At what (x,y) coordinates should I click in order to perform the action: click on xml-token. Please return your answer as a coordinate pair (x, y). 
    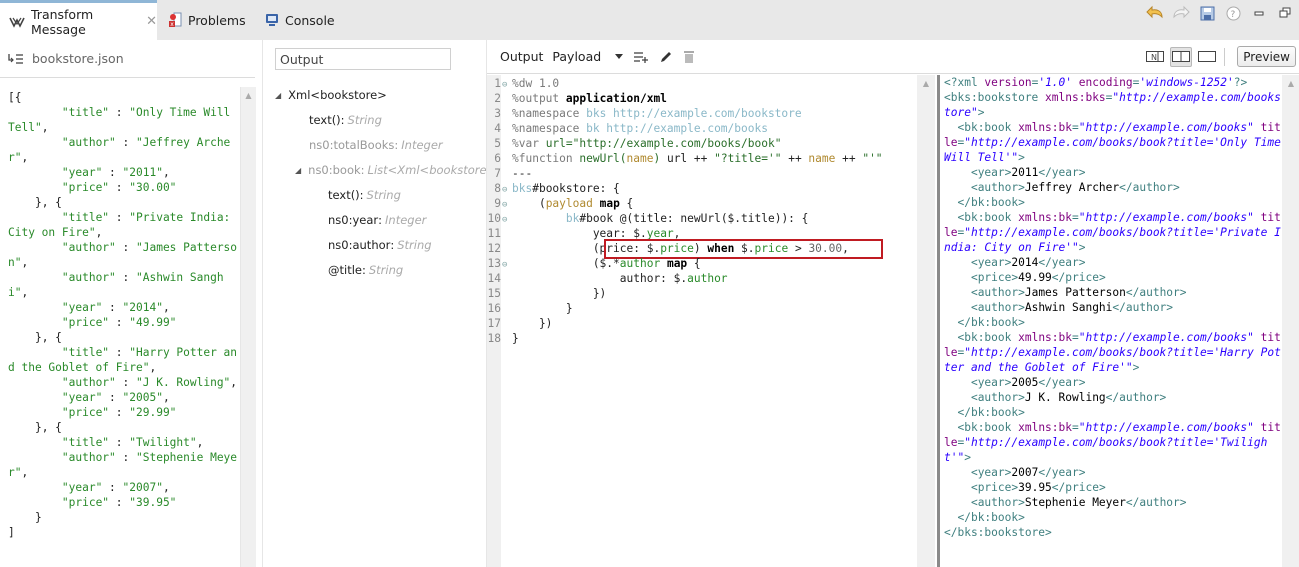
    Looking at the image, I should click on (1257, 127).